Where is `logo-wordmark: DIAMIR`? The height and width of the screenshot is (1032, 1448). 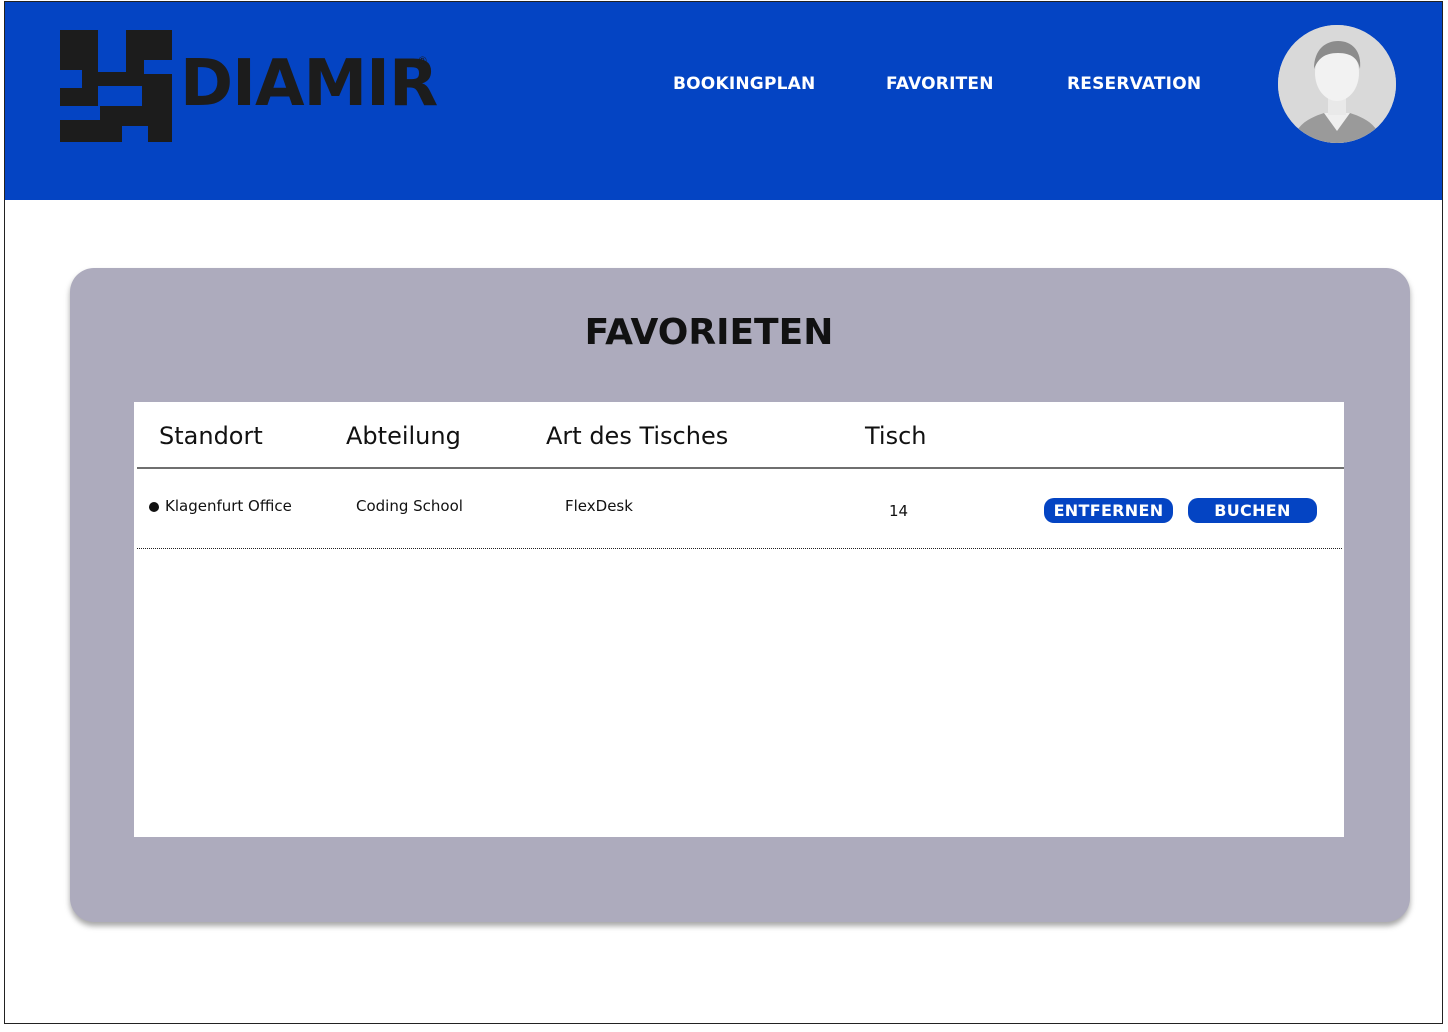
logo-wordmark: DIAMIR is located at coordinates (309, 84).